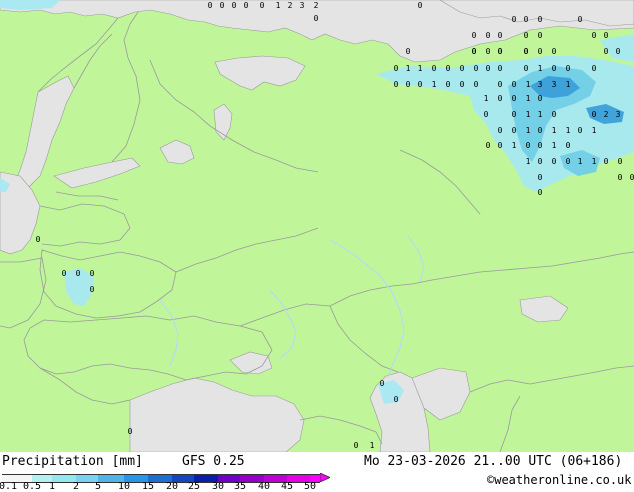  I want to click on legend-tick-label: 2, so click(76, 486).